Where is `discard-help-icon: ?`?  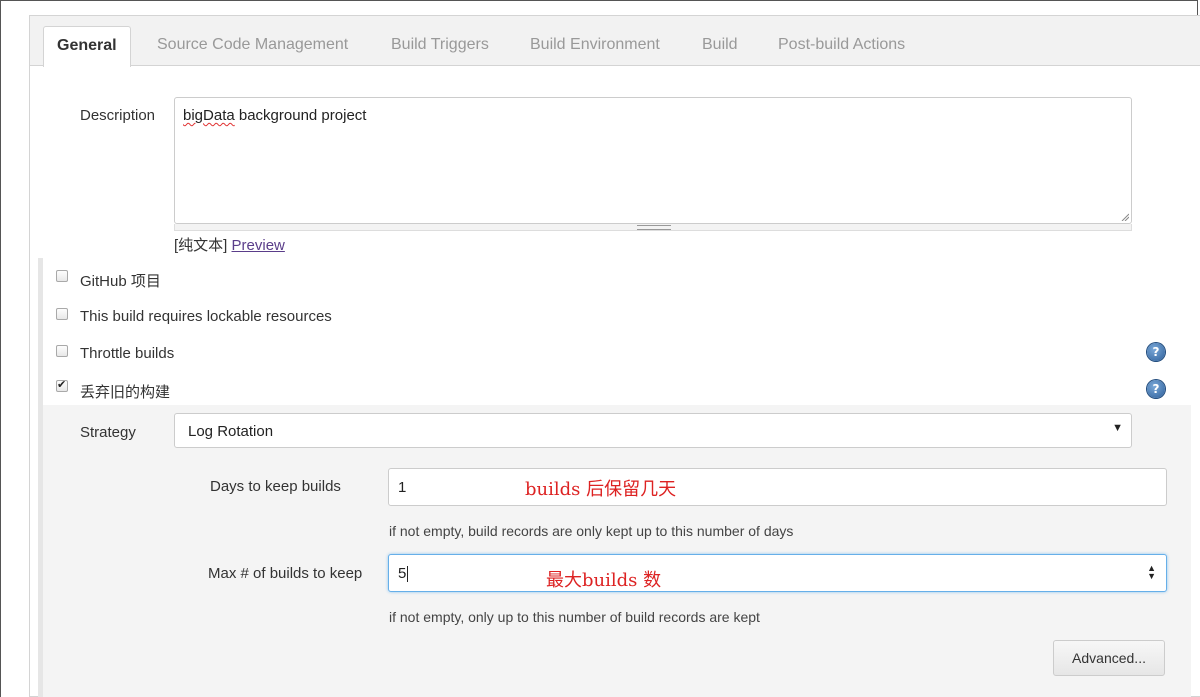 discard-help-icon: ? is located at coordinates (1156, 389).